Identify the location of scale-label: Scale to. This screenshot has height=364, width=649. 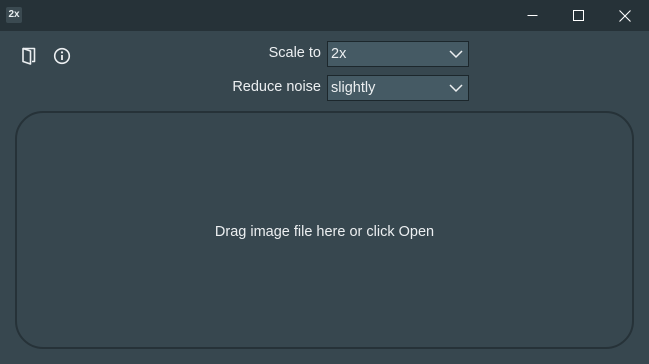
(294, 53).